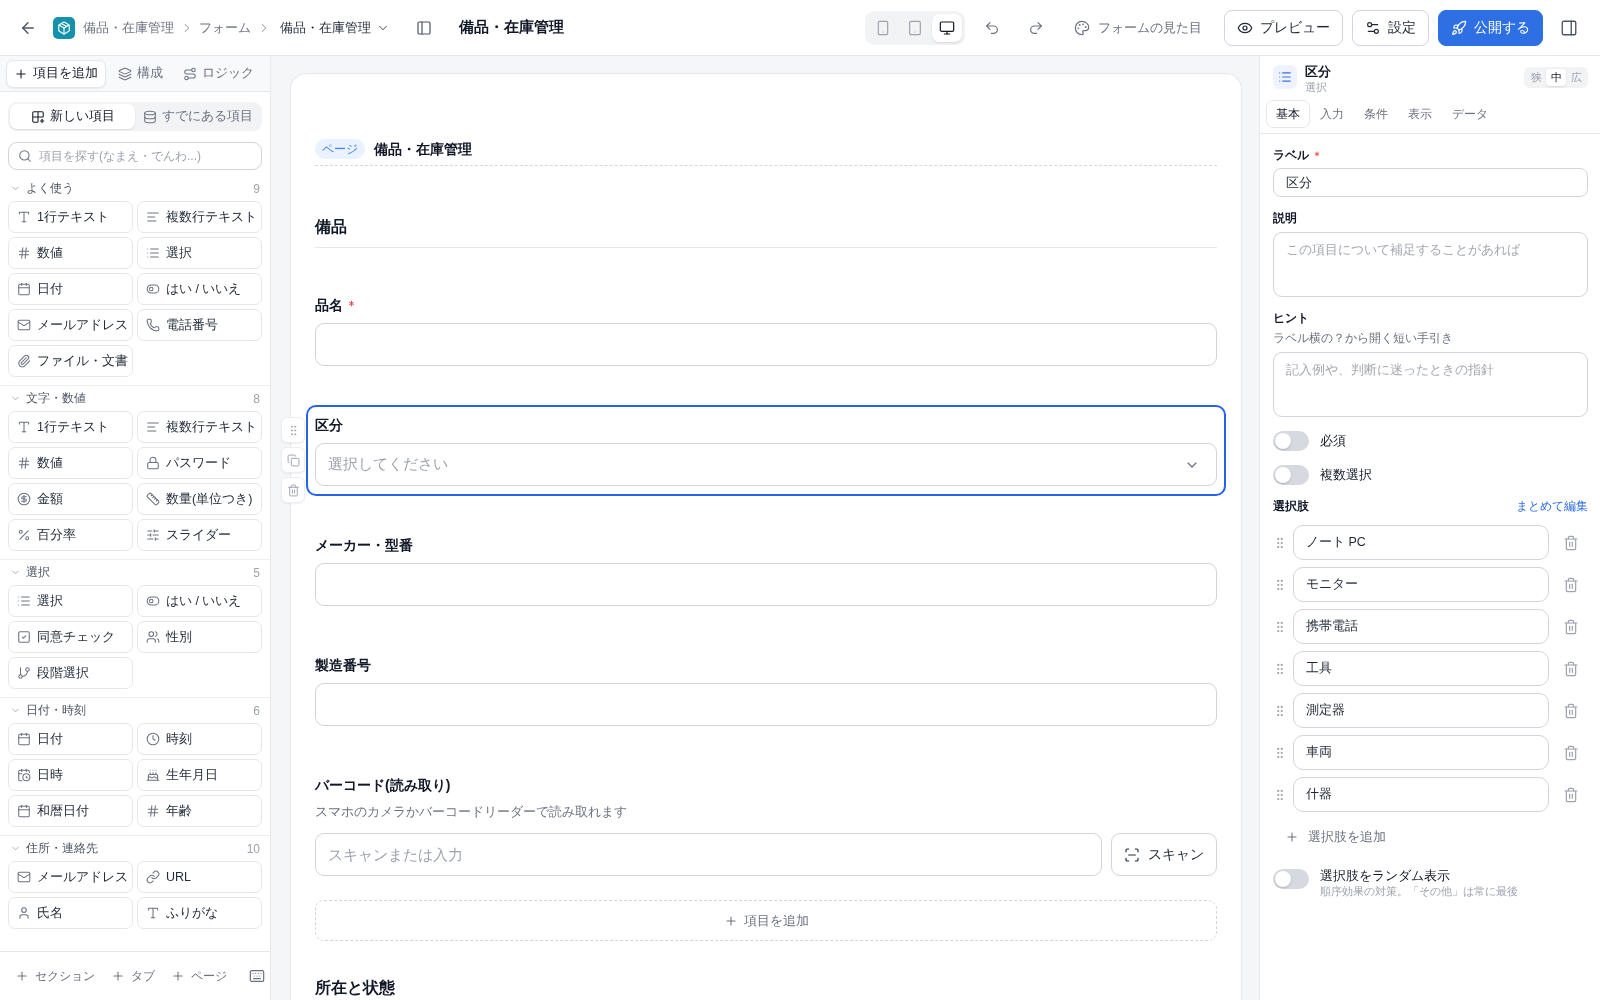  What do you see at coordinates (1332, 114) in the screenshot?
I see `inspector-tab: 入力` at bounding box center [1332, 114].